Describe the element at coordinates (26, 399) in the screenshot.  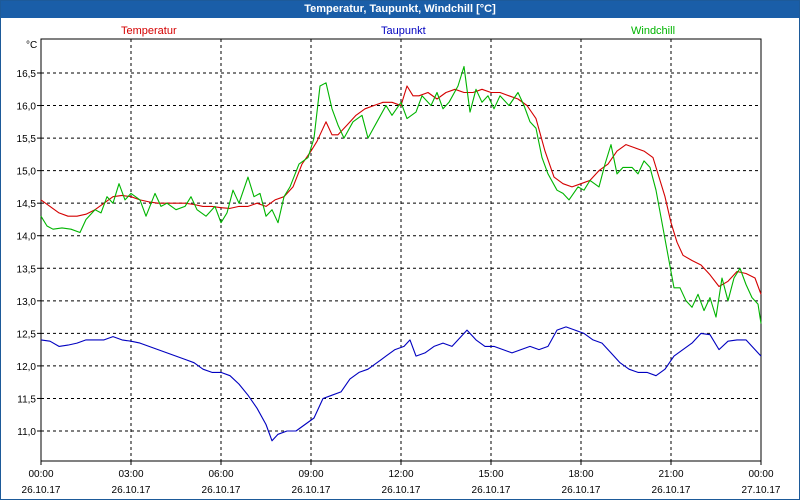
I see `y-tick-label: 11,5` at that location.